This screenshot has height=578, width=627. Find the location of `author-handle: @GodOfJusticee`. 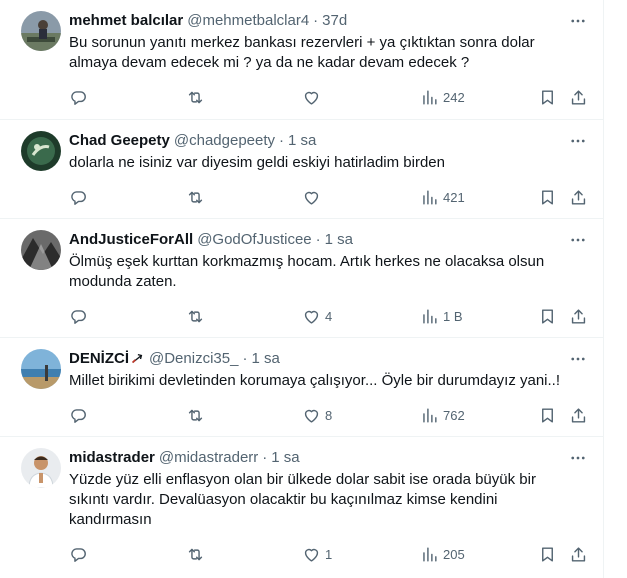

author-handle: @GodOfJusticee is located at coordinates (254, 240).